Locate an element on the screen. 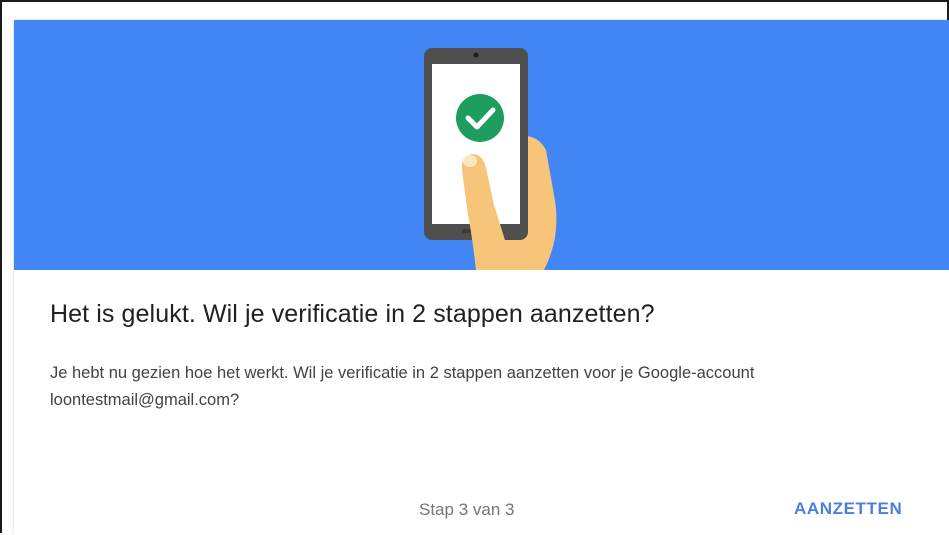 This screenshot has width=949, height=535. enable-button: AANZETTEN is located at coordinates (848, 509).